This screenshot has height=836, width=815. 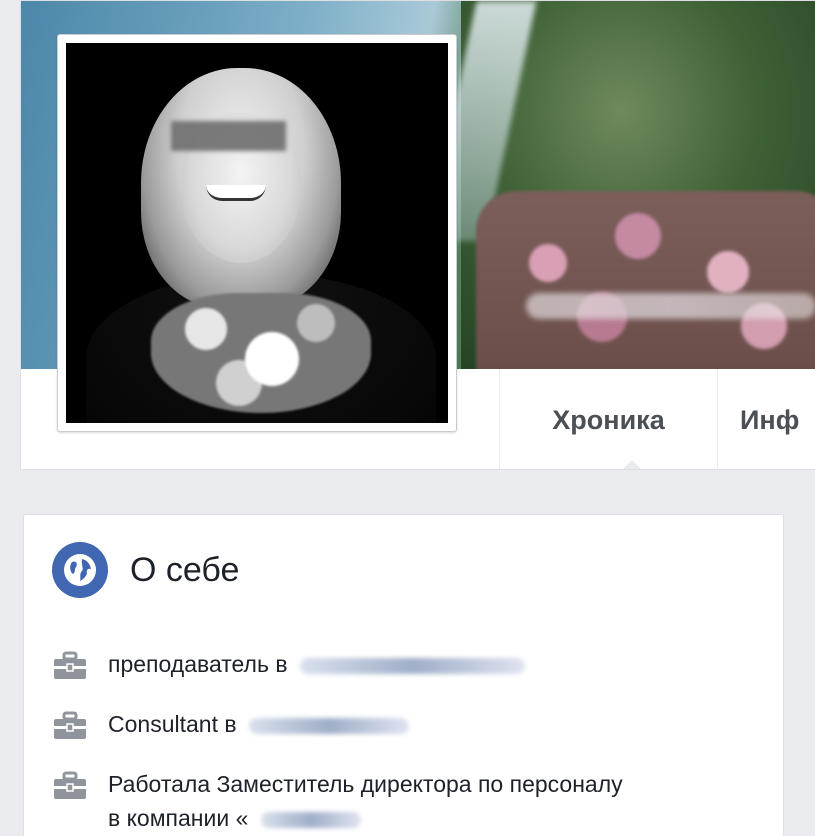 What do you see at coordinates (645, 280) in the screenshot?
I see `cover-photo-flowers` at bounding box center [645, 280].